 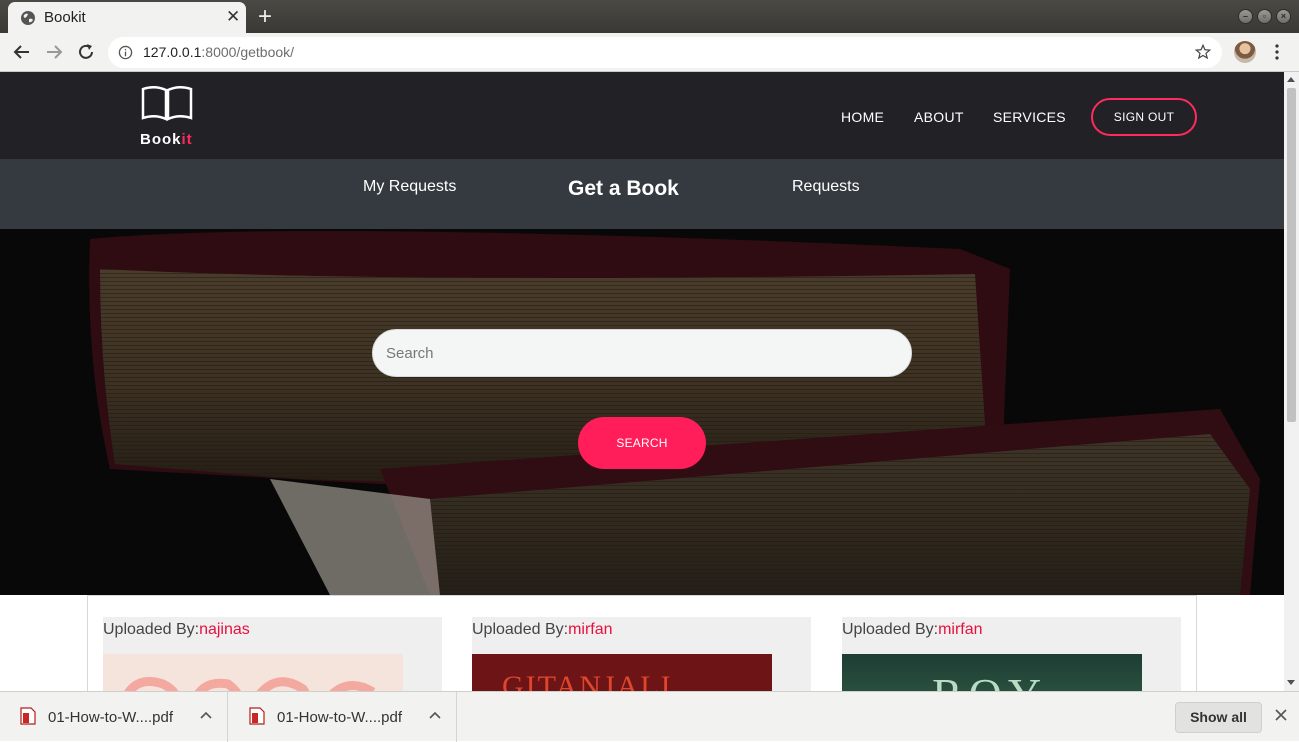 I want to click on page-scrollbar, so click(x=1291, y=381).